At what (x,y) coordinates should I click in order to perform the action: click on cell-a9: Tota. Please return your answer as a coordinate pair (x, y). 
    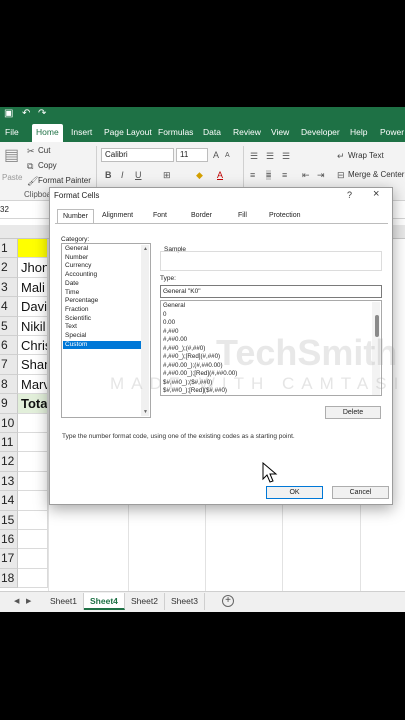
    Looking at the image, I should click on (33, 404).